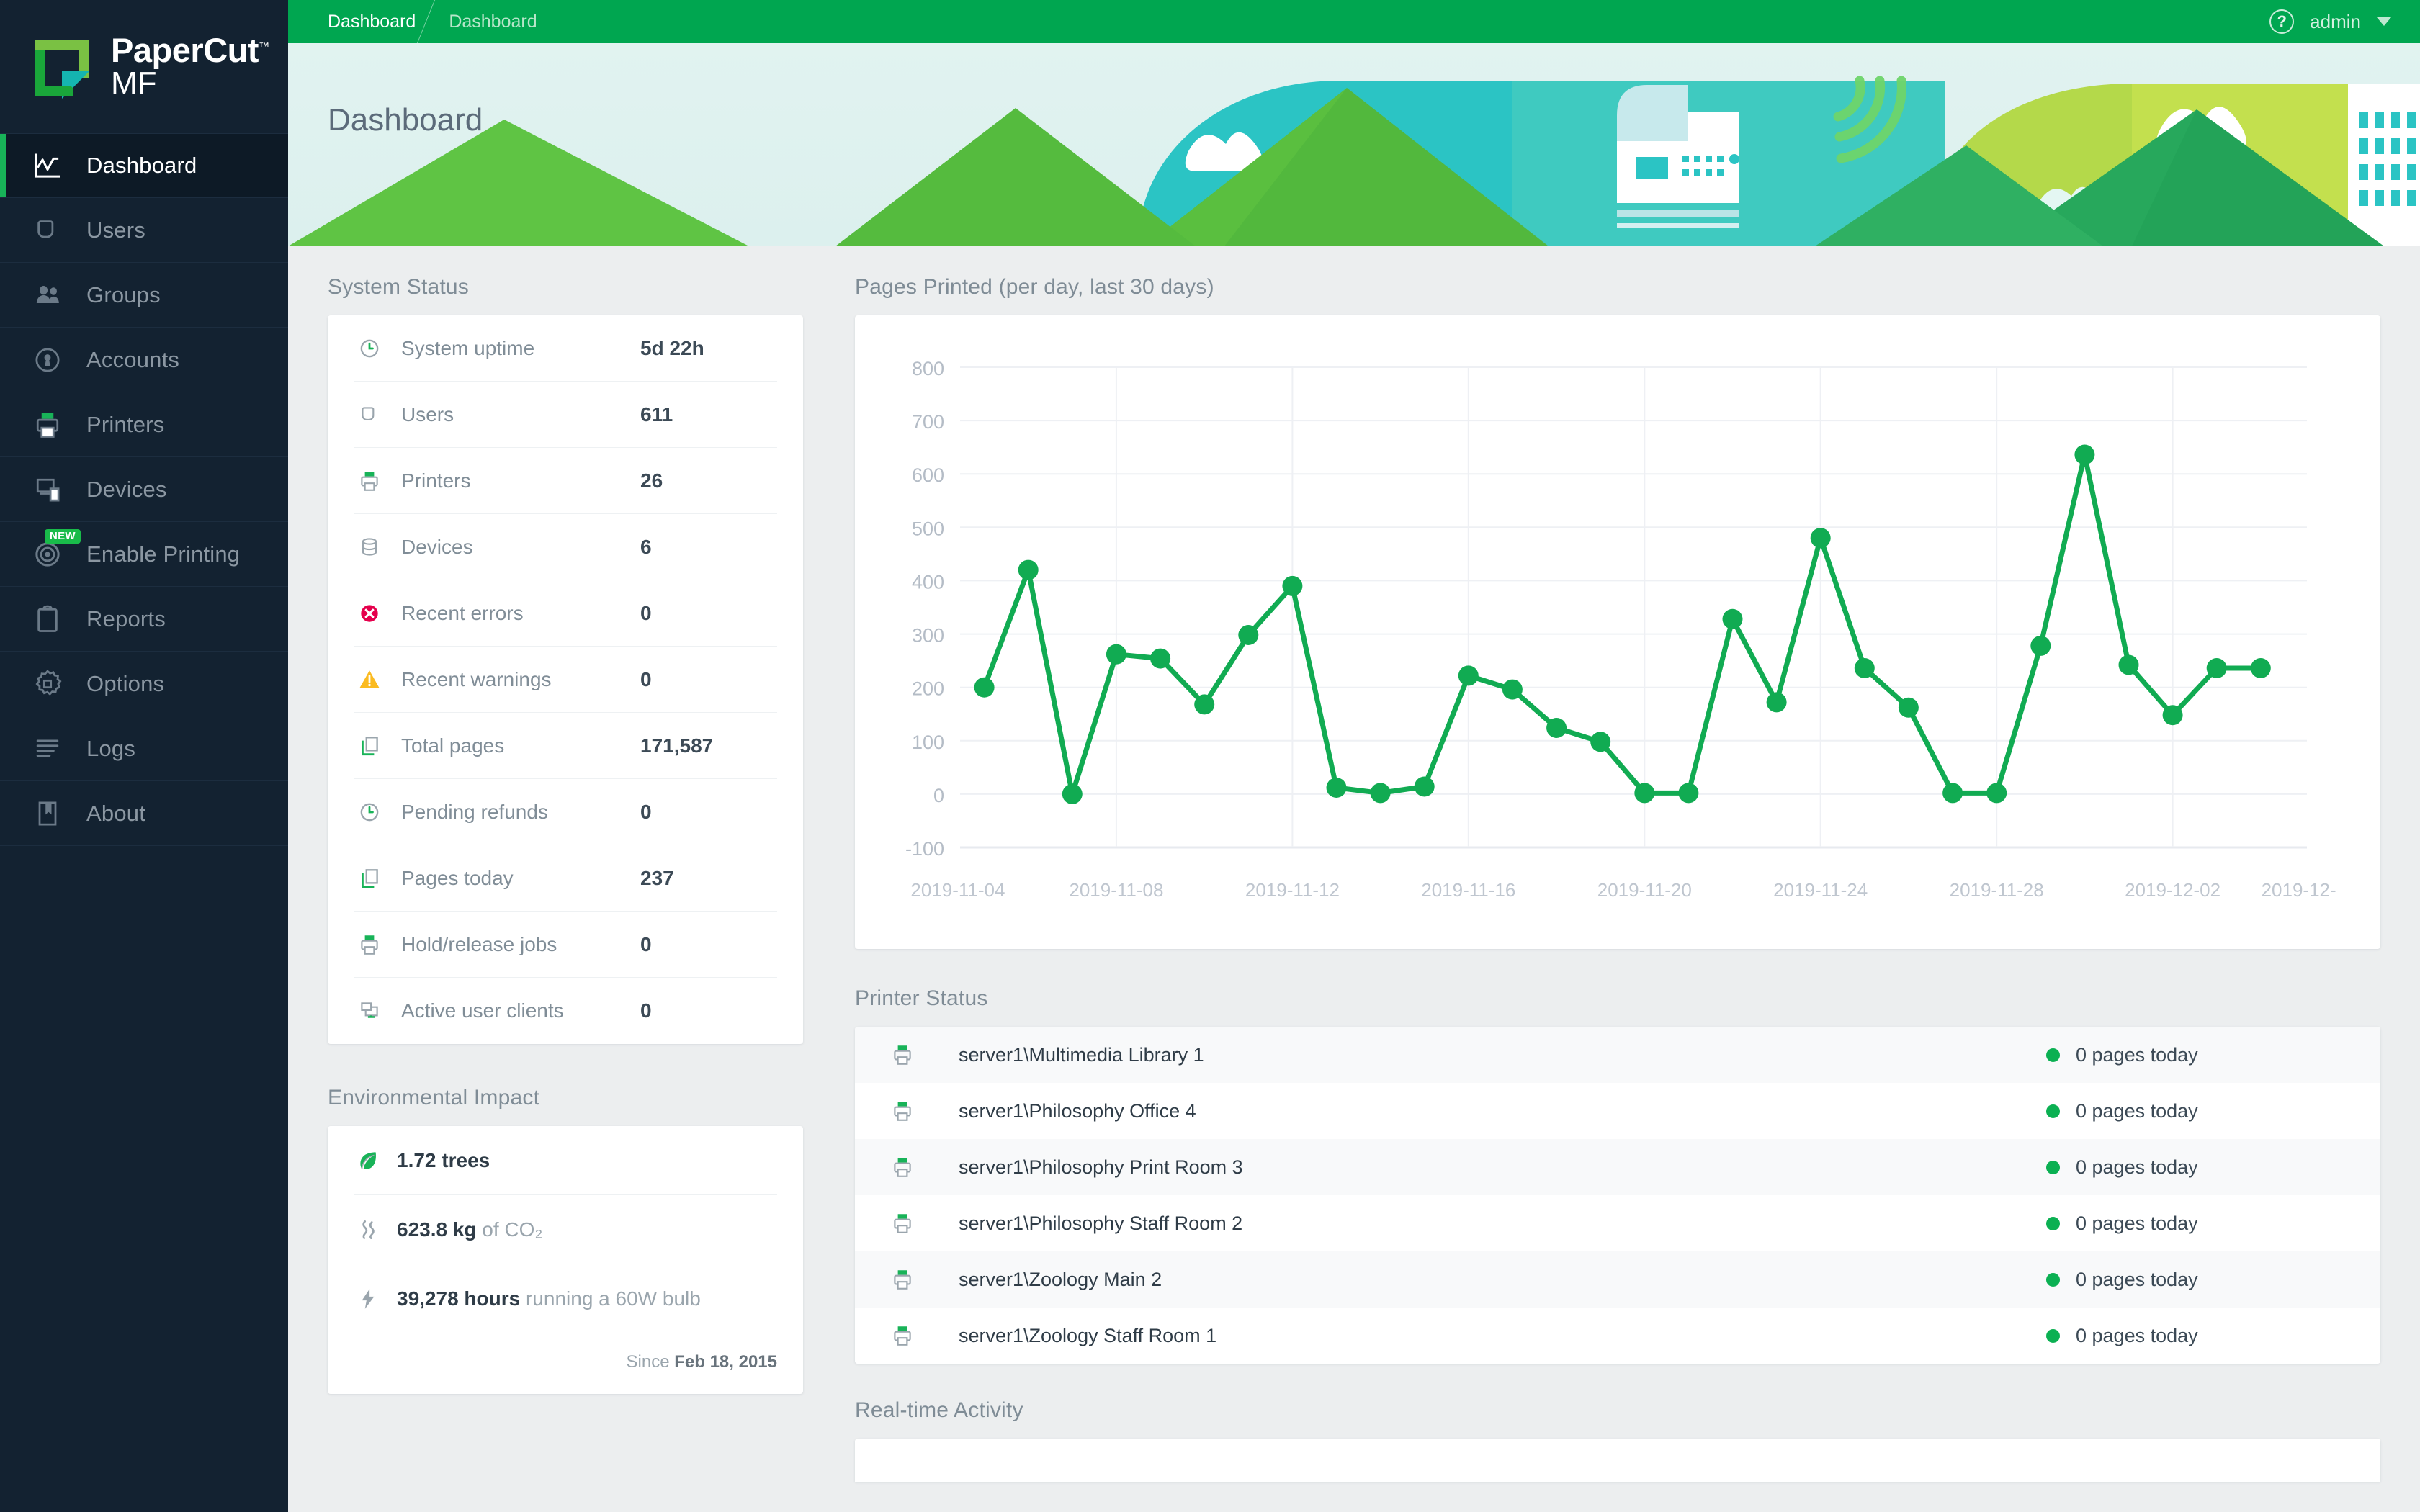 The width and height of the screenshot is (2420, 1512). Describe the element at coordinates (468, 347) in the screenshot. I see `status-label: System uptime` at that location.